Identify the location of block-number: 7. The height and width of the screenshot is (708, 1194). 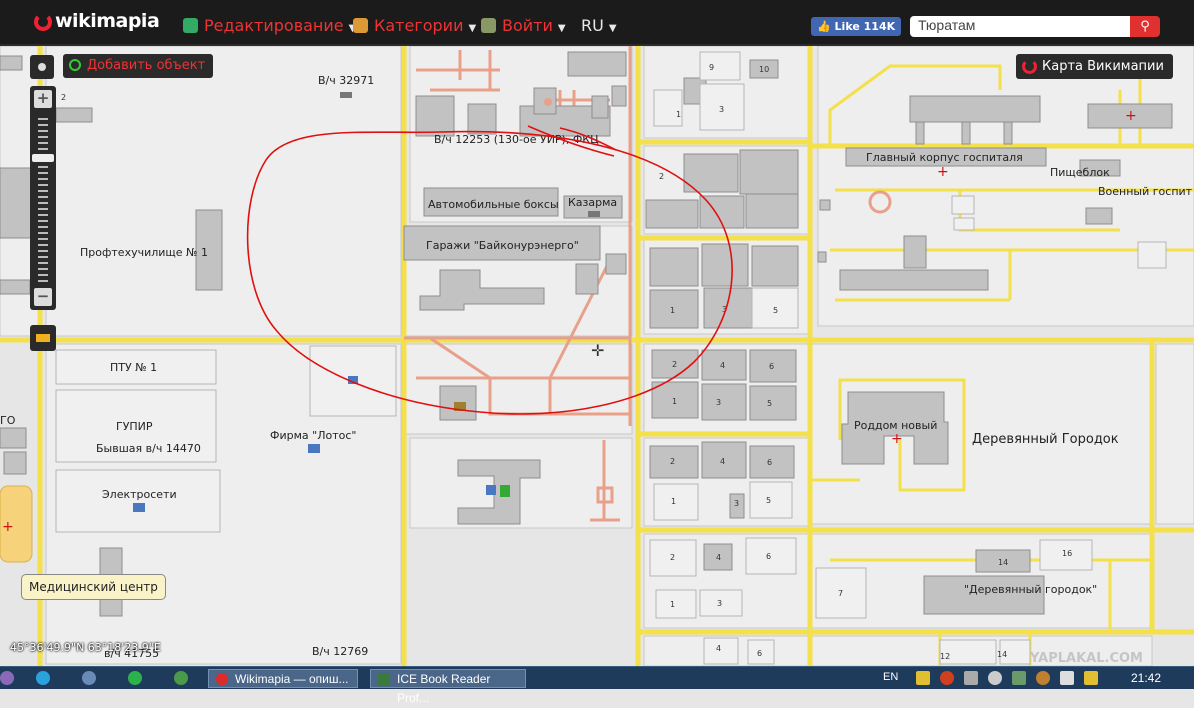
(840, 593).